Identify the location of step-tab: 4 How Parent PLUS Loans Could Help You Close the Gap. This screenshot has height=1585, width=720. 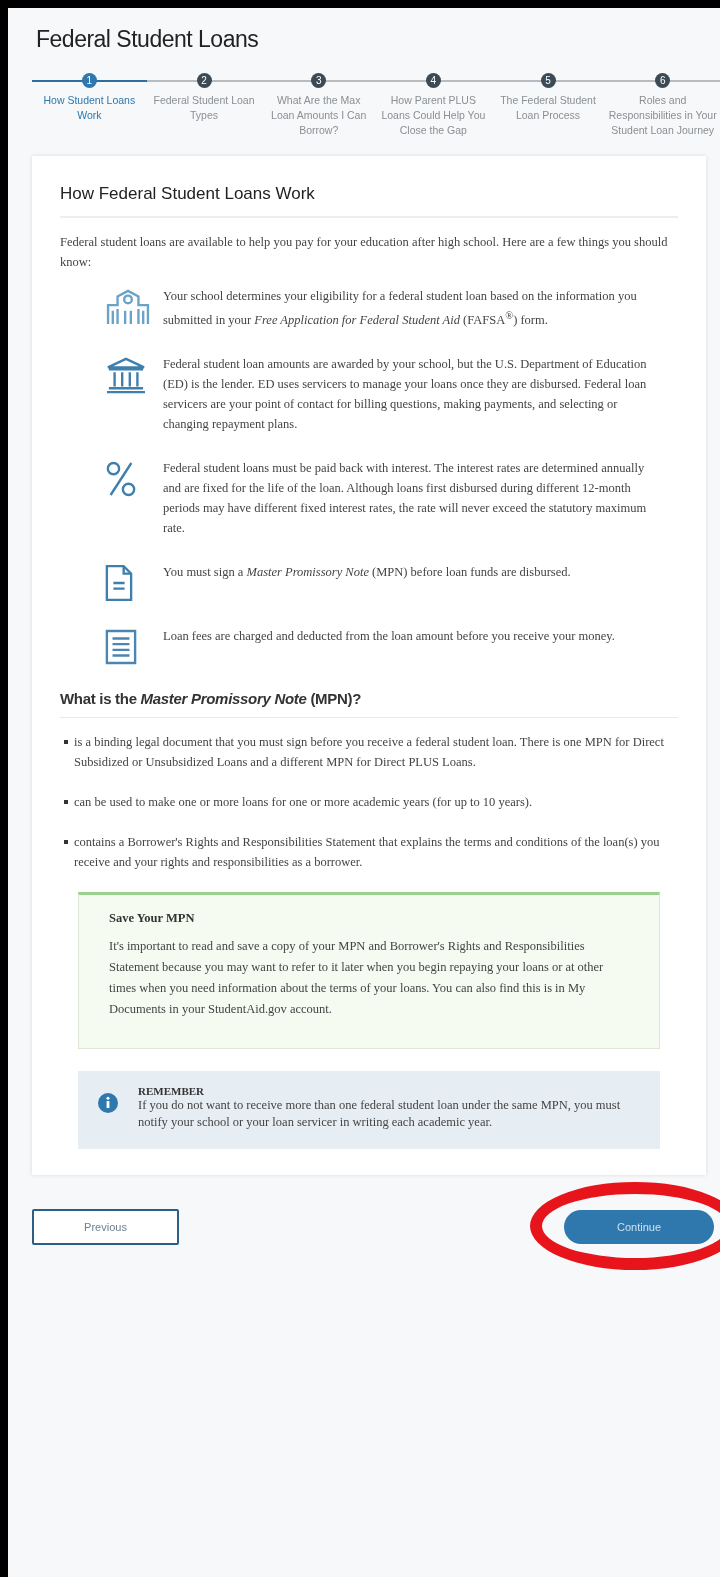
(433, 105).